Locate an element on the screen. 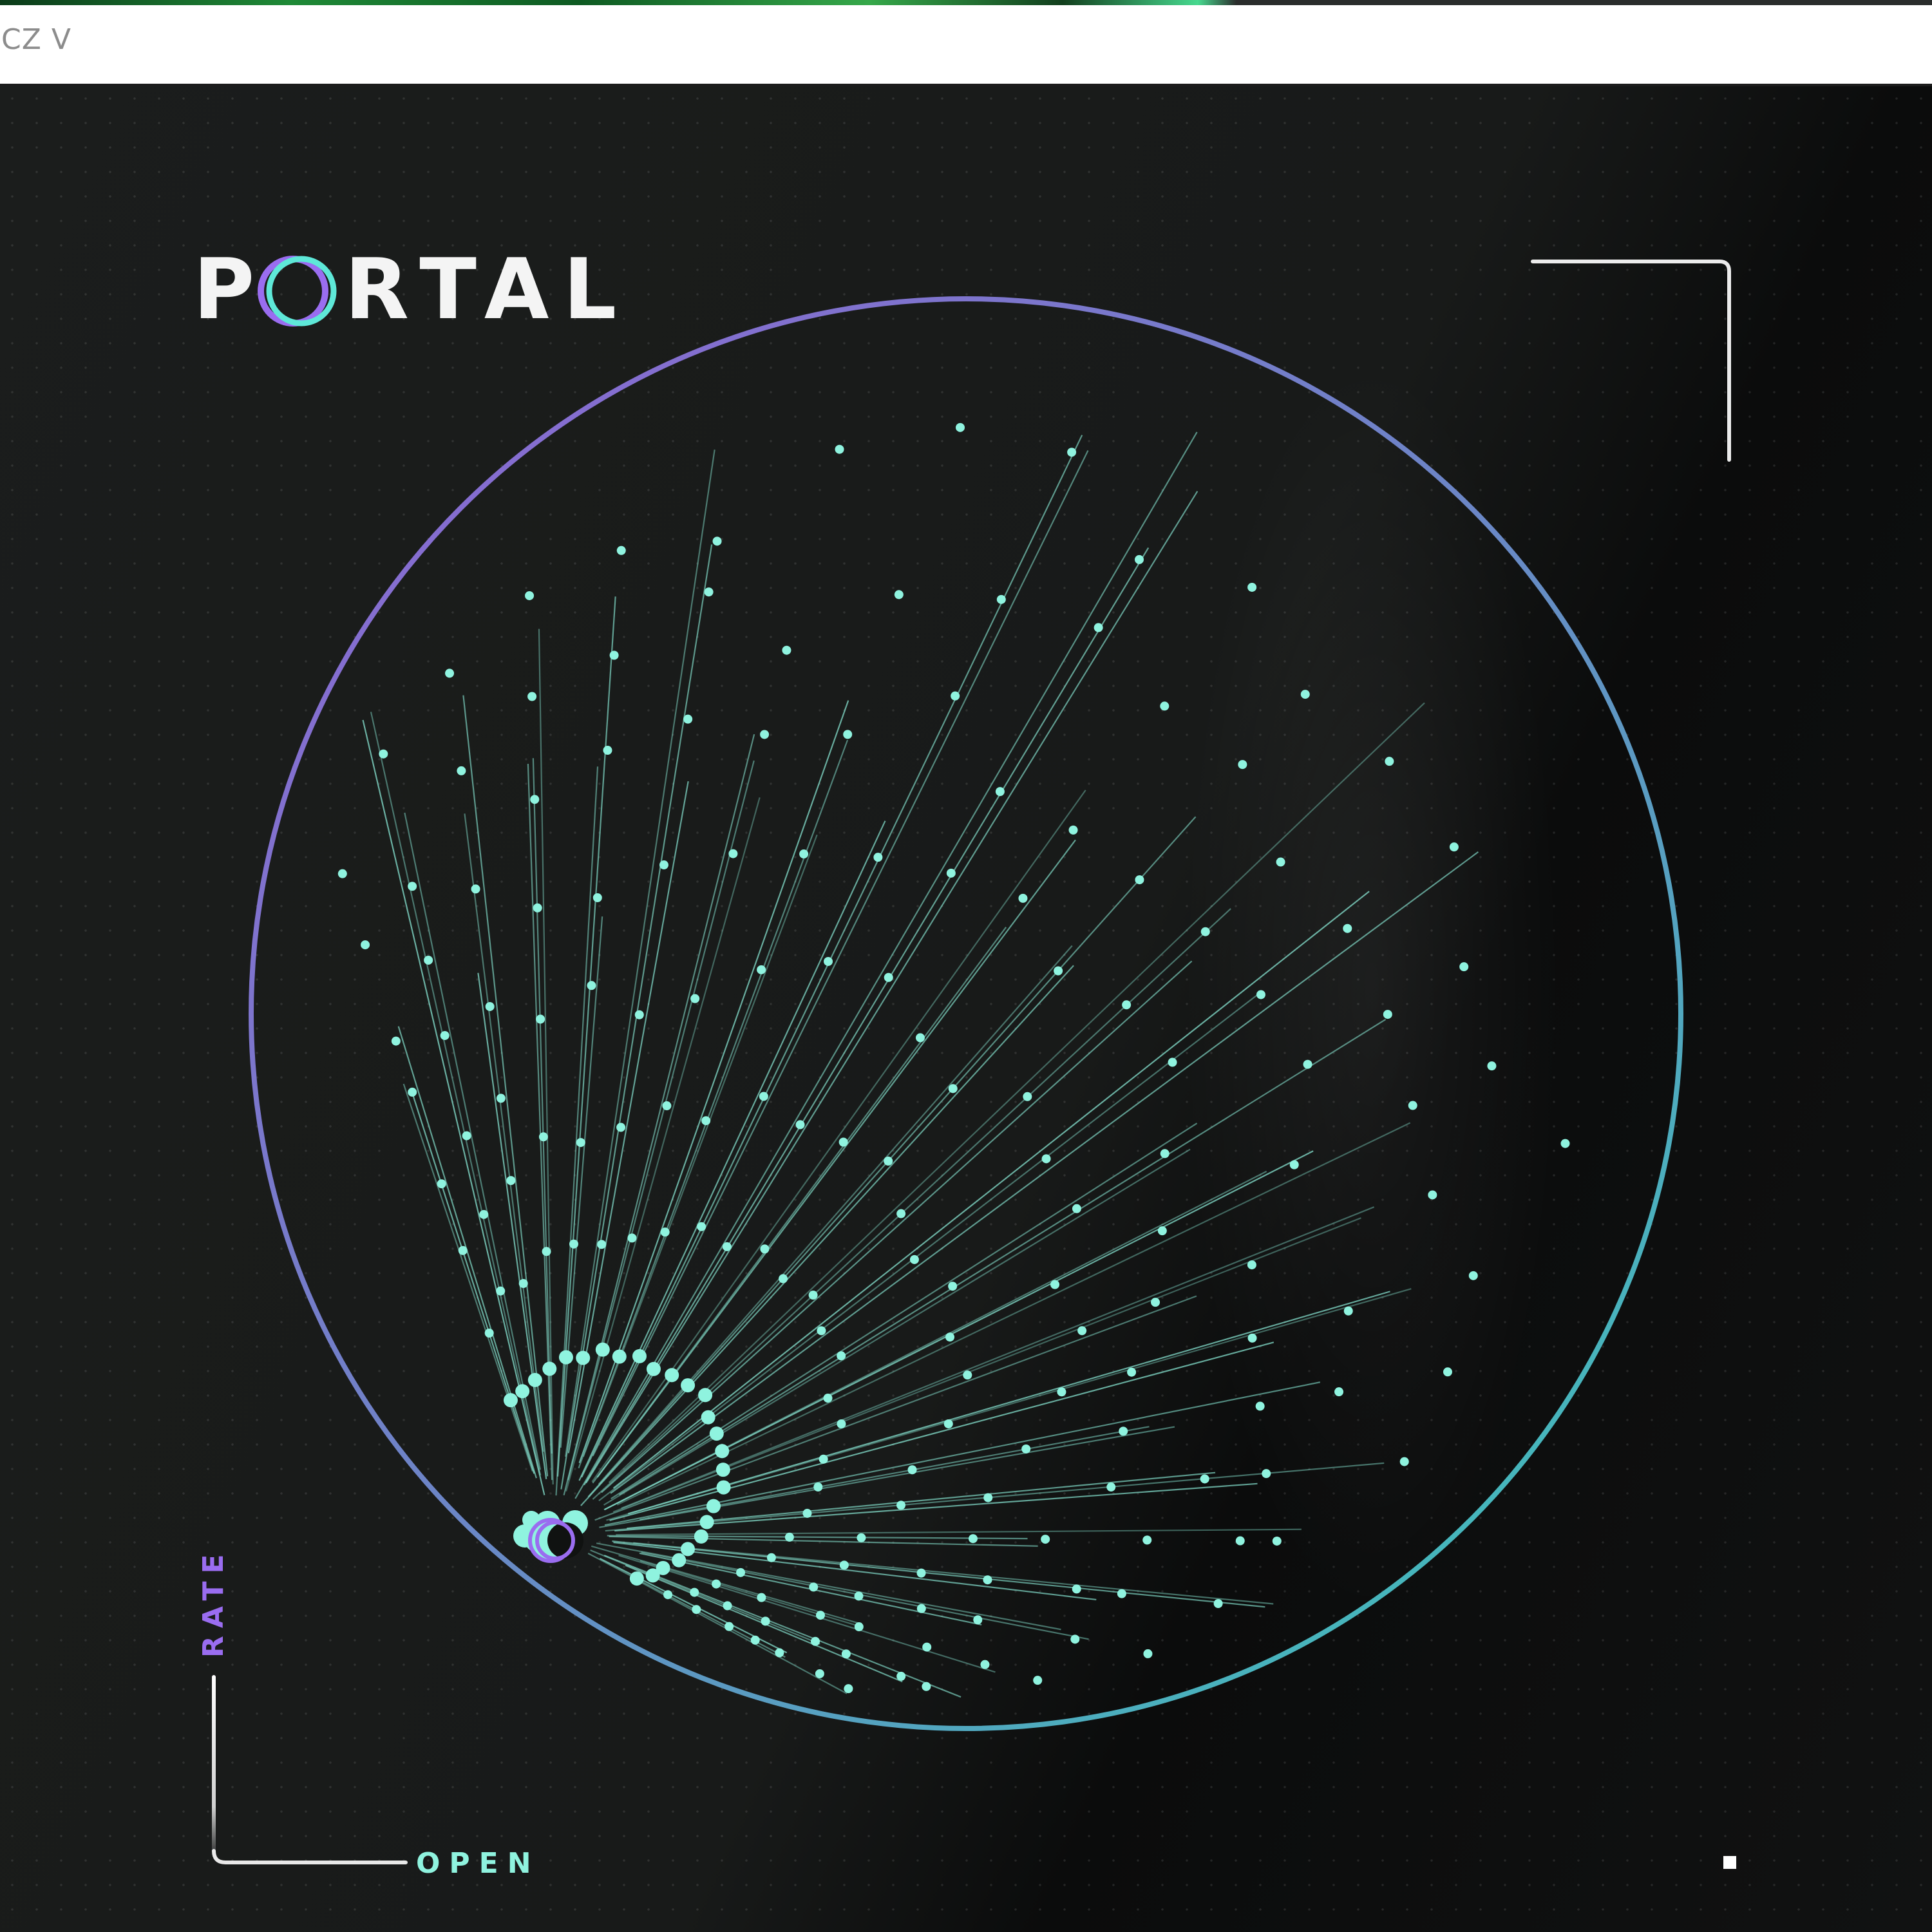 The width and height of the screenshot is (1932, 1932). rate-axis-label: RATE is located at coordinates (214, 1602).